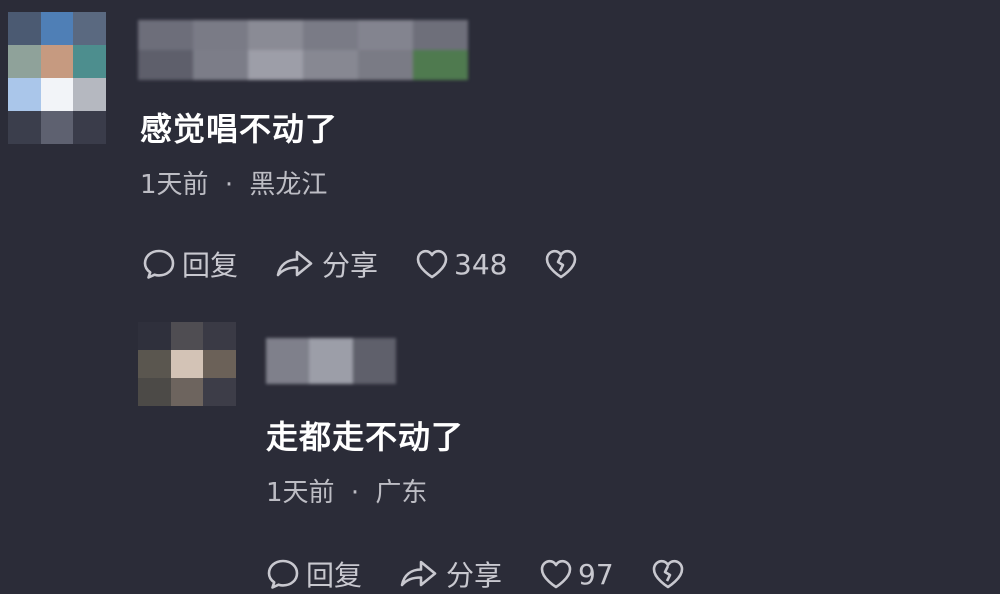 This screenshot has height=594, width=1000. I want to click on comment-location: 黑龙江, so click(288, 185).